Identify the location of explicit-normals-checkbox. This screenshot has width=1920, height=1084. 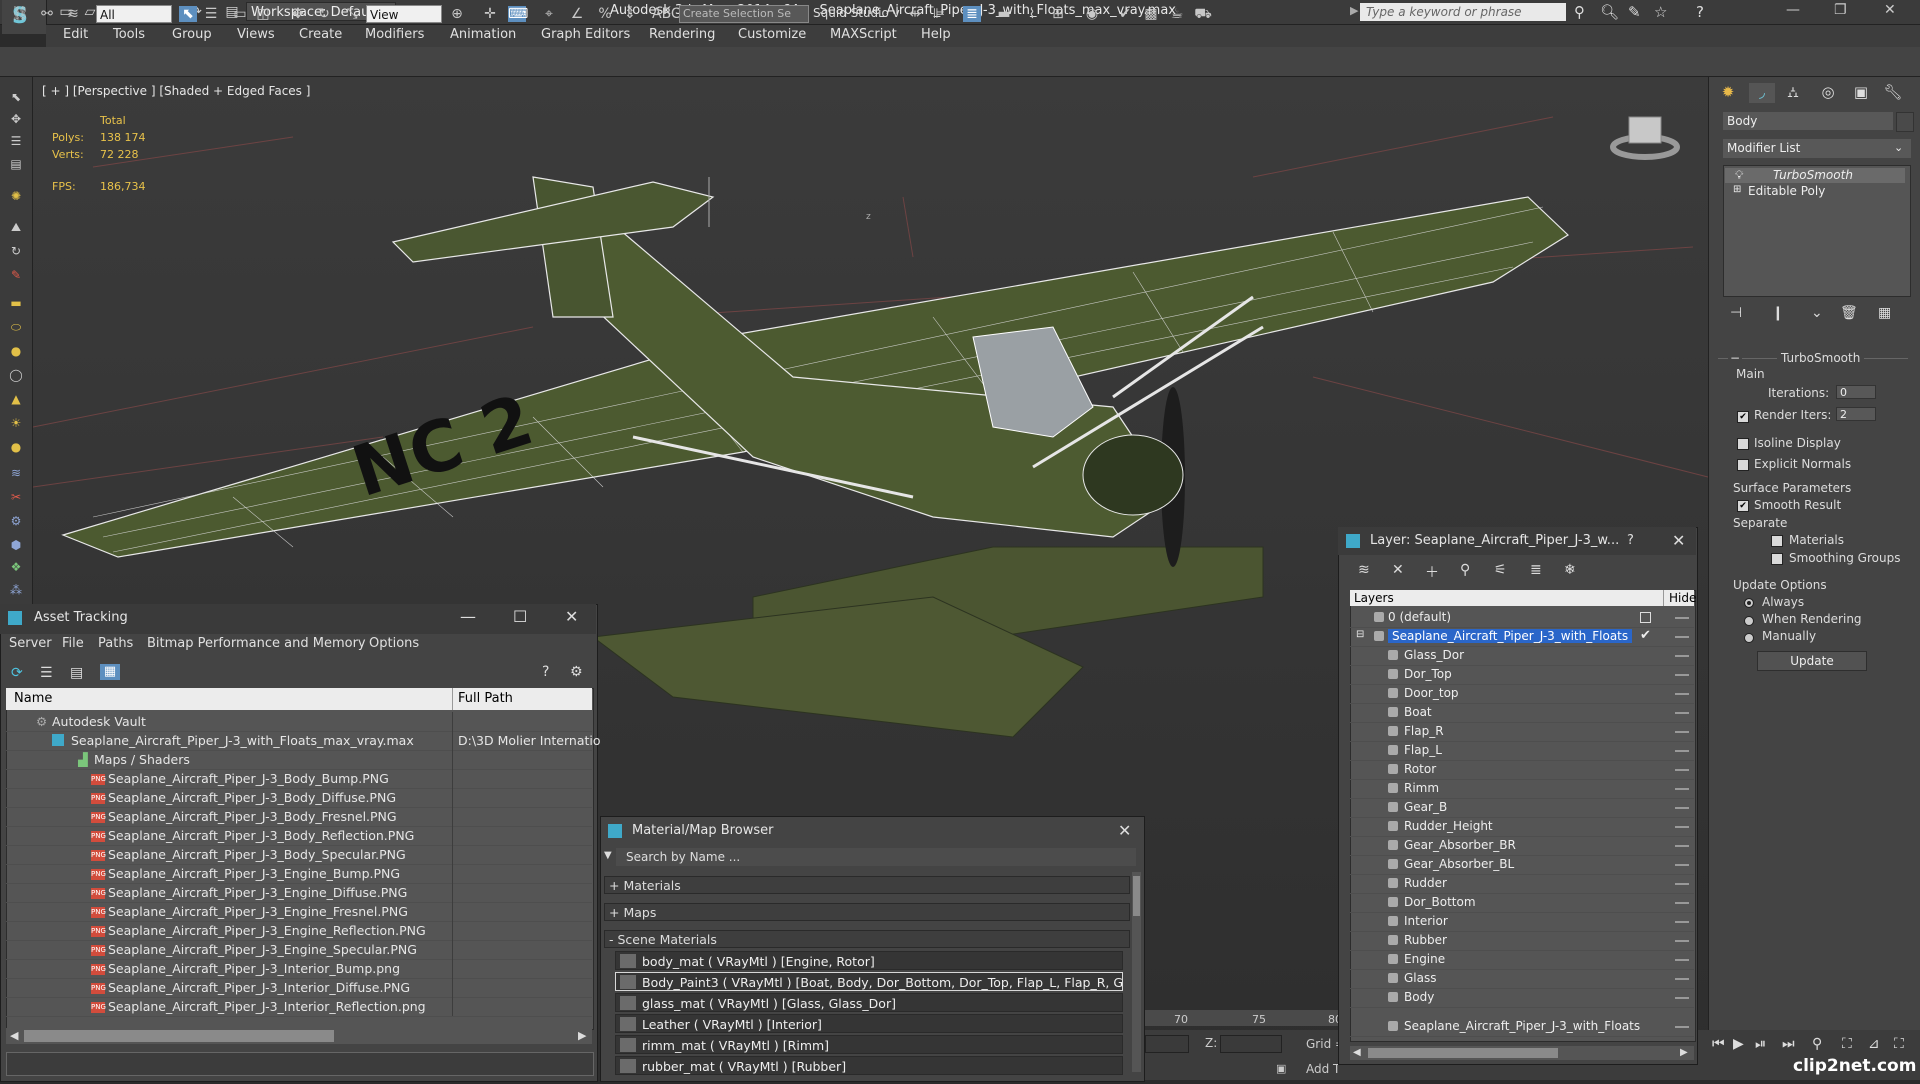
(1743, 465).